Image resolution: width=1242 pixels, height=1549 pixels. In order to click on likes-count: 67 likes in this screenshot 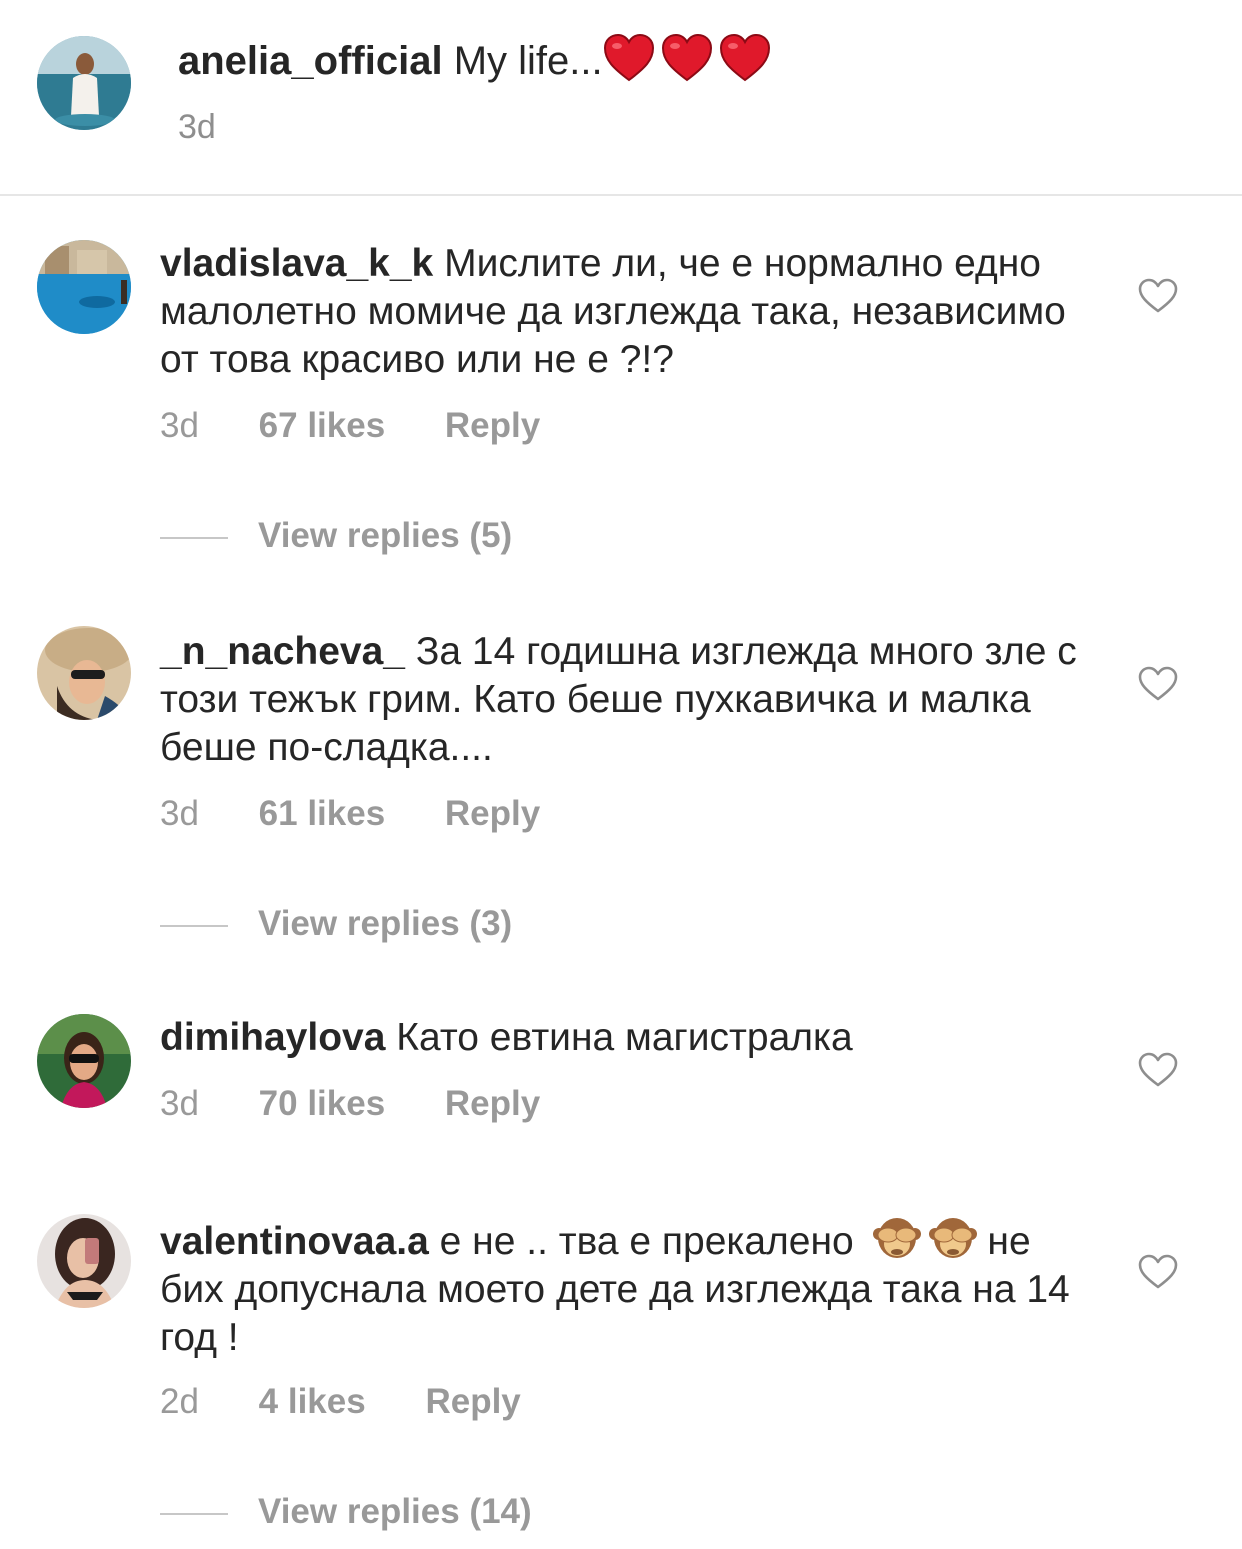, I will do `click(322, 425)`.